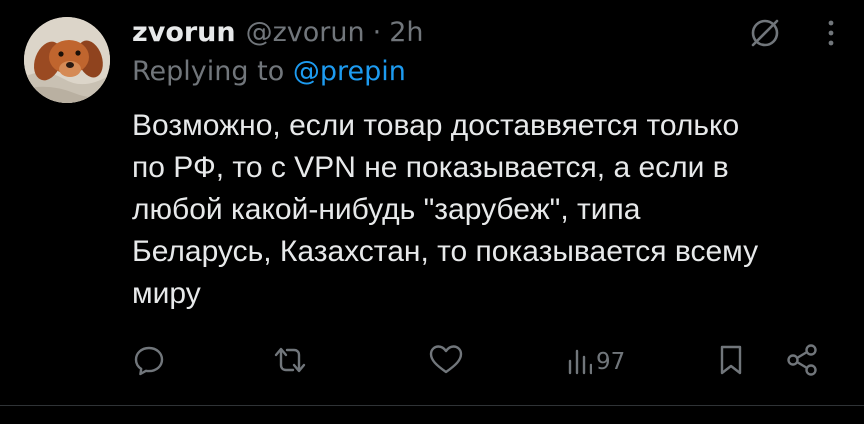 Image resolution: width=864 pixels, height=424 pixels. I want to click on reply-icon, so click(149, 362).